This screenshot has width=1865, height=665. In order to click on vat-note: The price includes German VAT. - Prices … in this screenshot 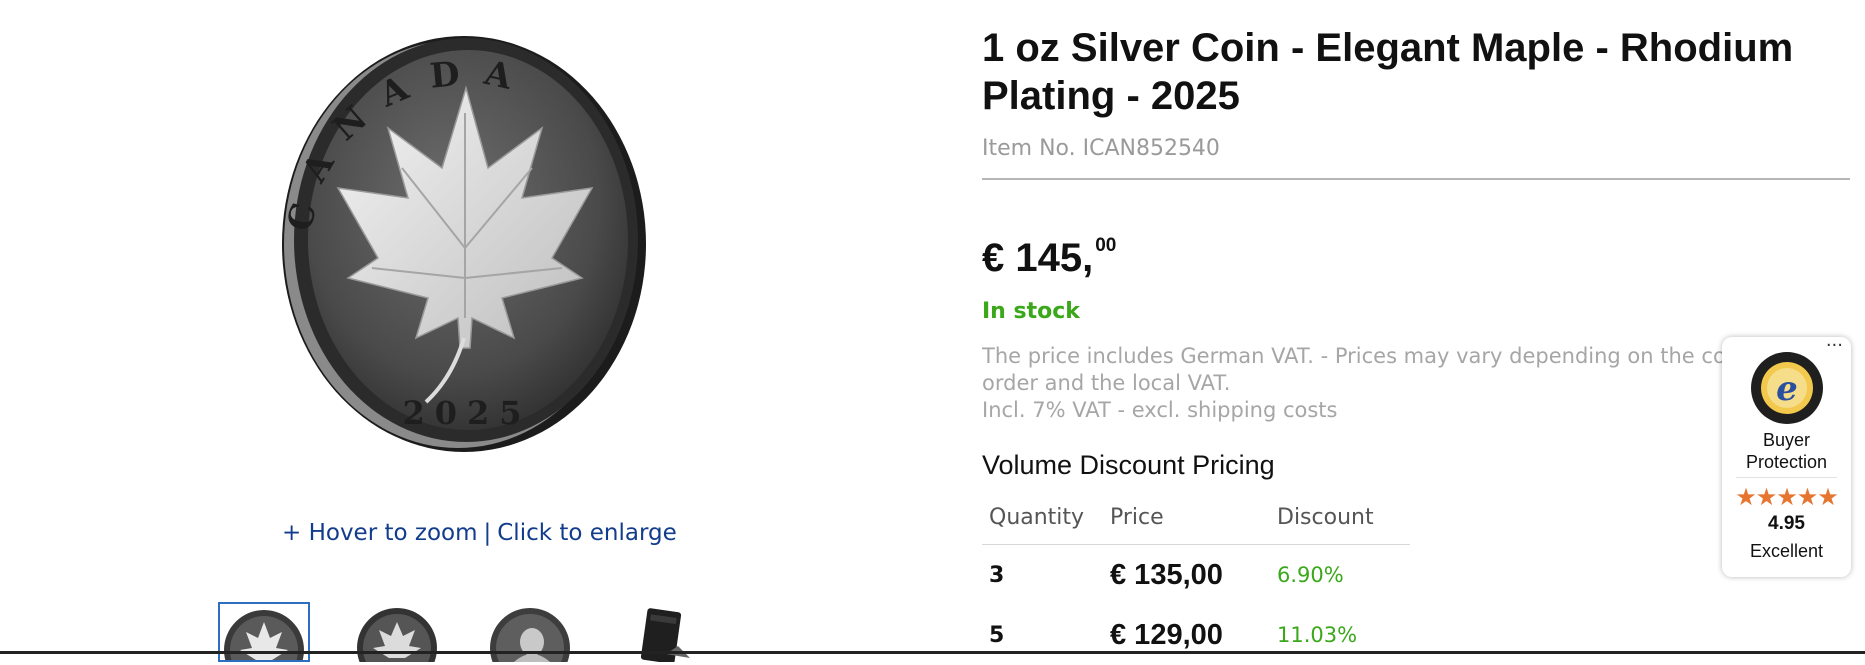, I will do `click(1362, 385)`.